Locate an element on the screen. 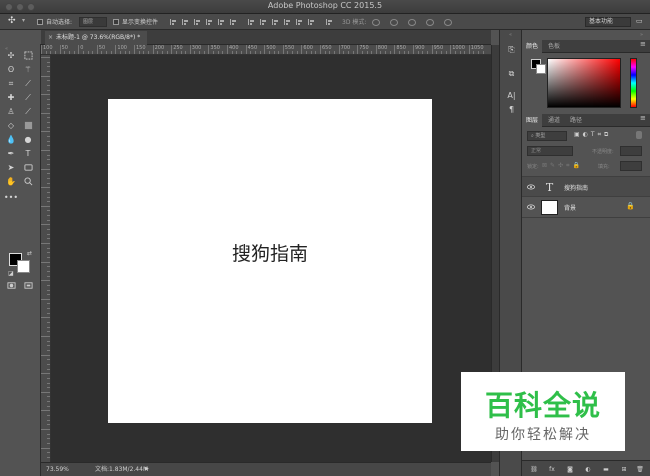  new-layer-icon: ⊞ is located at coordinates (624, 469).